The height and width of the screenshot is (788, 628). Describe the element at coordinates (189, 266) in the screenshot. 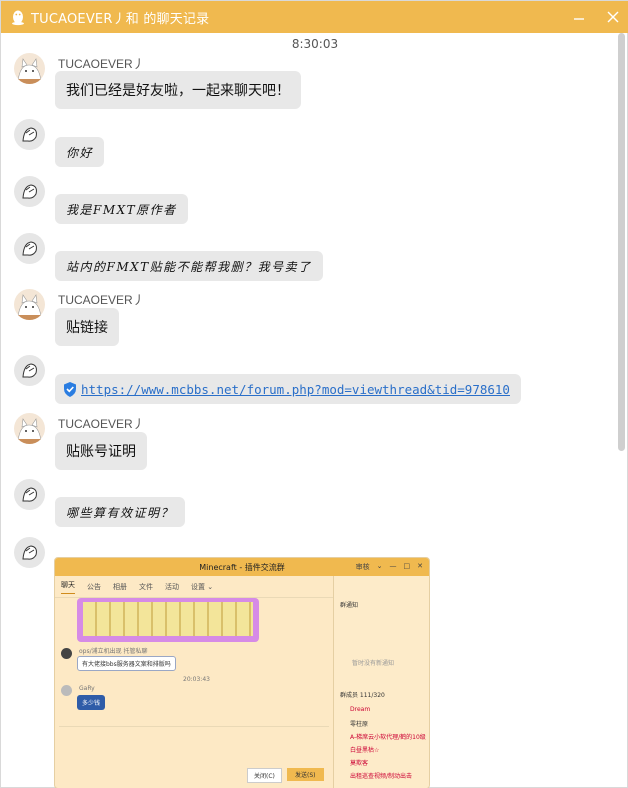

I see `message-bubble: 站内的FMXT贴能不能帮我删？我号卖了` at that location.